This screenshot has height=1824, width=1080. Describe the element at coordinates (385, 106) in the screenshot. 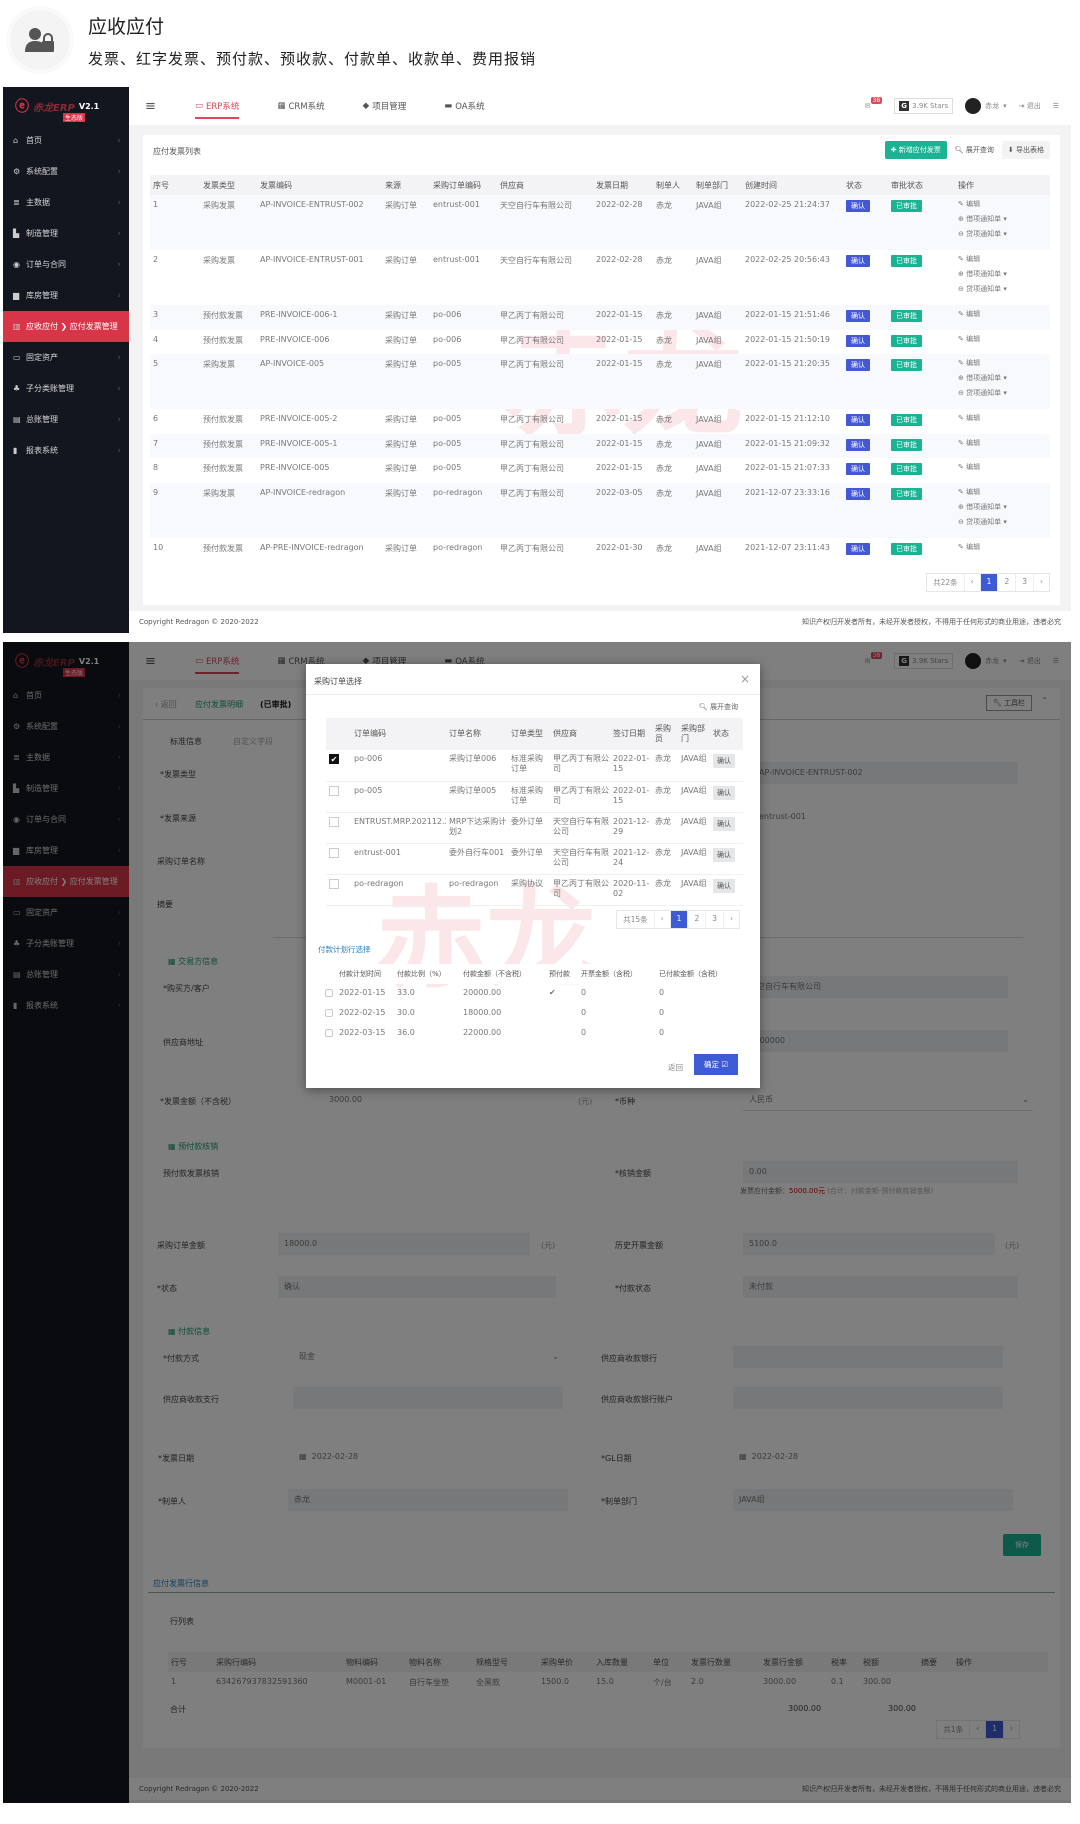

I see `tab-project: ◆项目管理` at that location.